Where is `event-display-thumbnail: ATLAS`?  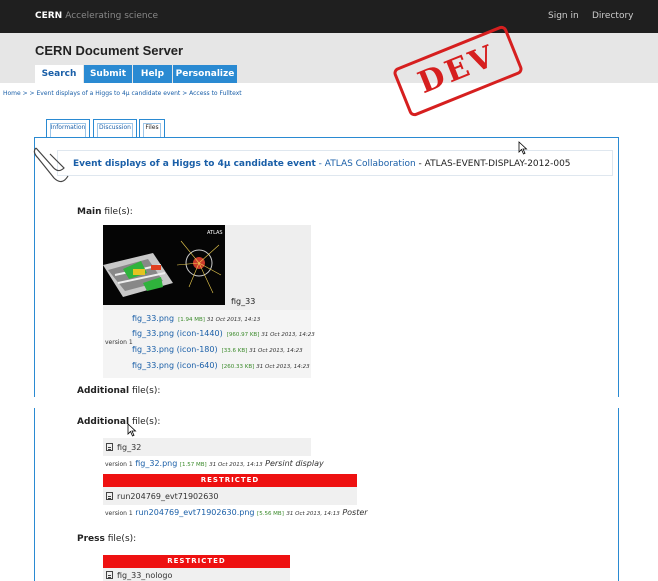 event-display-thumbnail: ATLAS is located at coordinates (164, 265).